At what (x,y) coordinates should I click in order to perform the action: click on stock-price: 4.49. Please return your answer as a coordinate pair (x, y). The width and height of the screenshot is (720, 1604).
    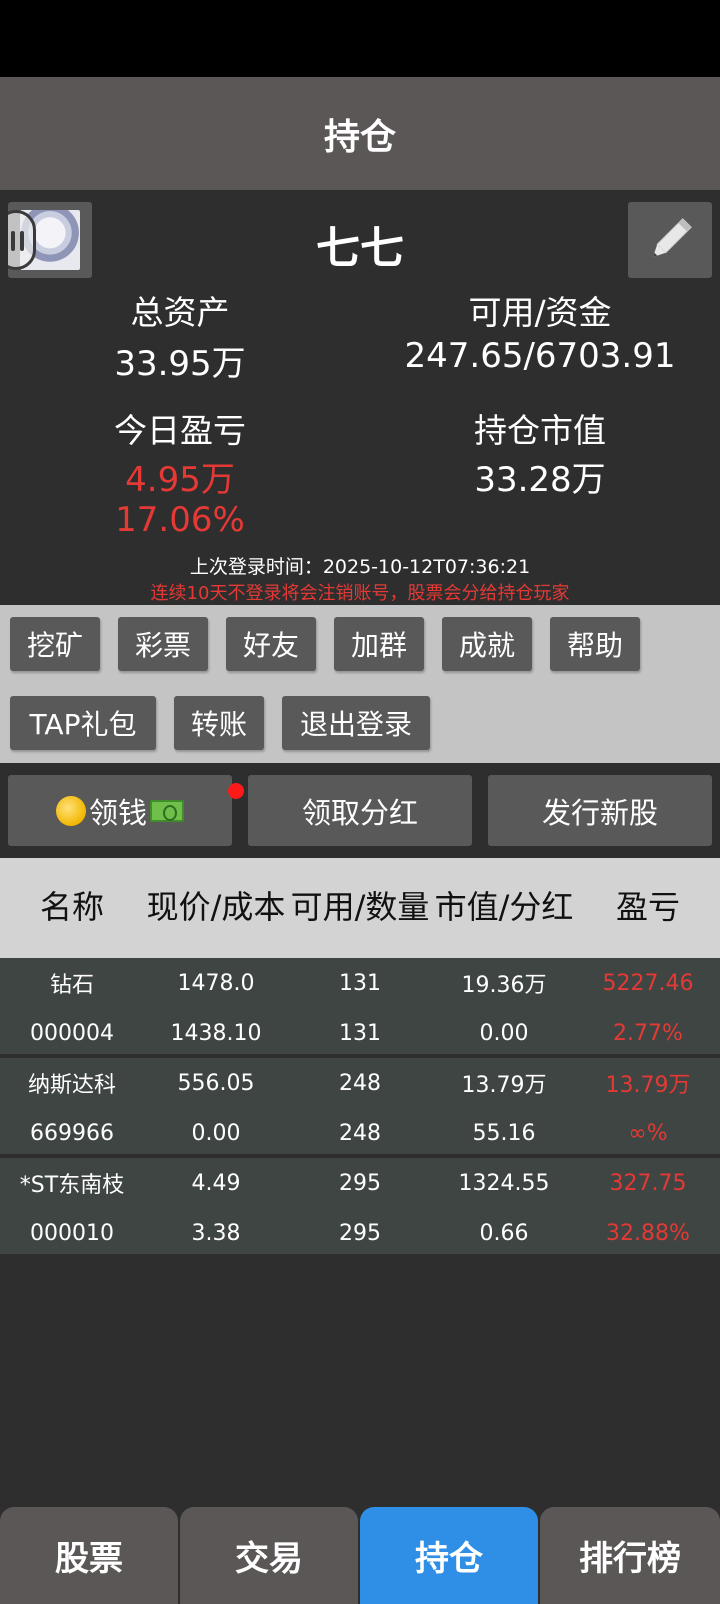
    Looking at the image, I should click on (216, 1183).